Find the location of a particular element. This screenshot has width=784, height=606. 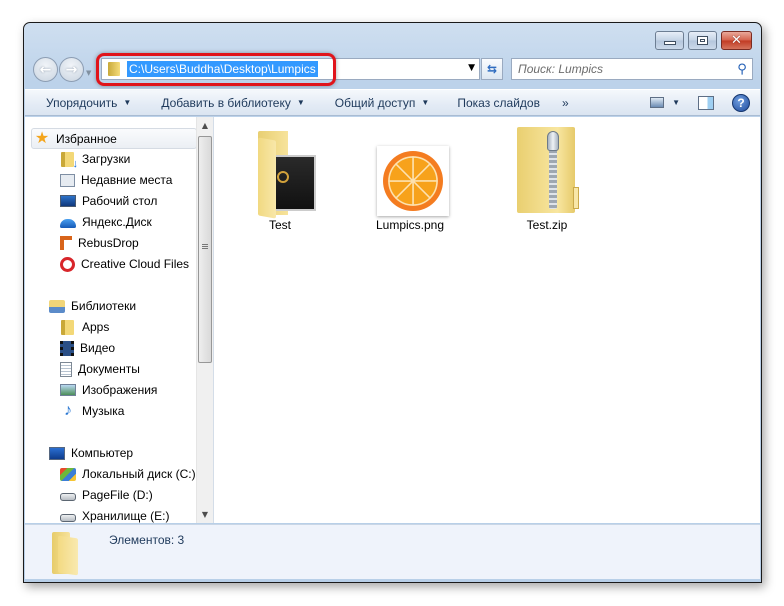

close-button: ✕ is located at coordinates (736, 40).